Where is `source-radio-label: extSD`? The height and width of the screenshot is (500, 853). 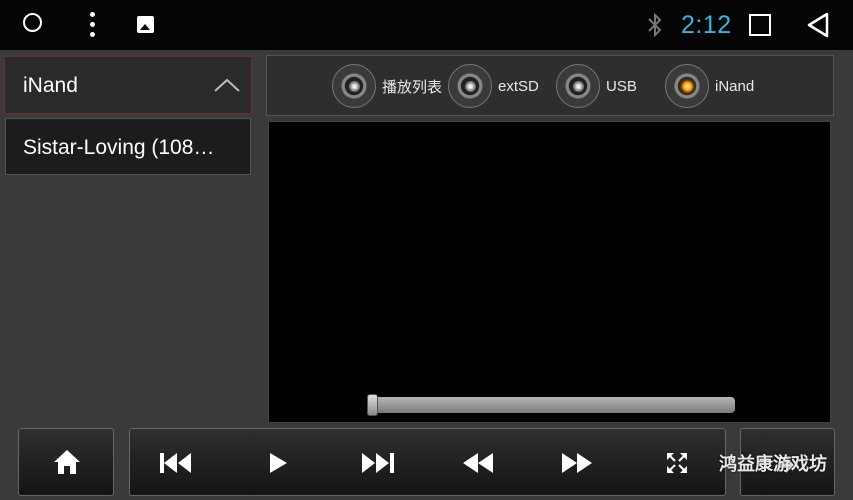 source-radio-label: extSD is located at coordinates (518, 86).